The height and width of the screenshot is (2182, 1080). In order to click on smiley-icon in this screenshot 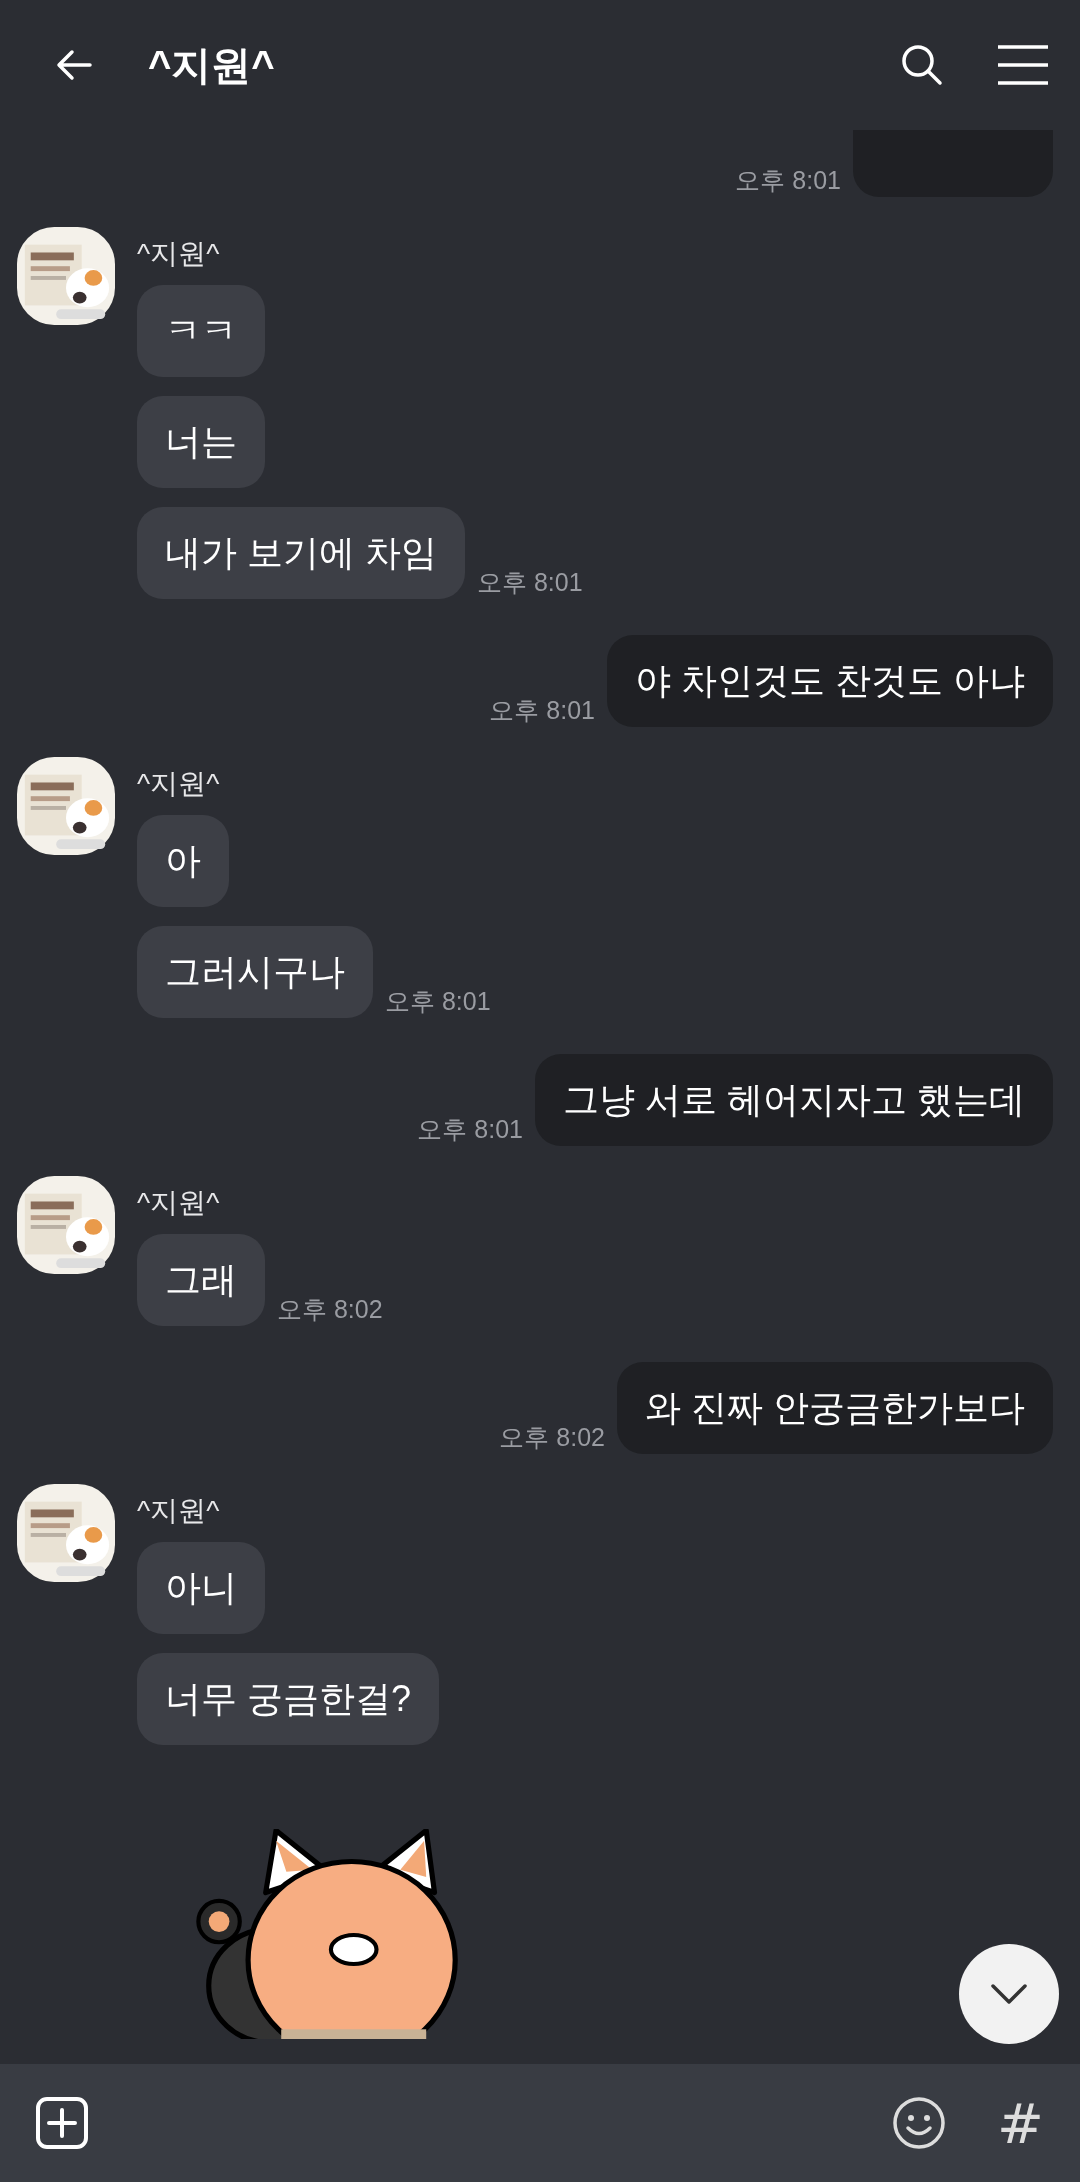, I will do `click(919, 2123)`.